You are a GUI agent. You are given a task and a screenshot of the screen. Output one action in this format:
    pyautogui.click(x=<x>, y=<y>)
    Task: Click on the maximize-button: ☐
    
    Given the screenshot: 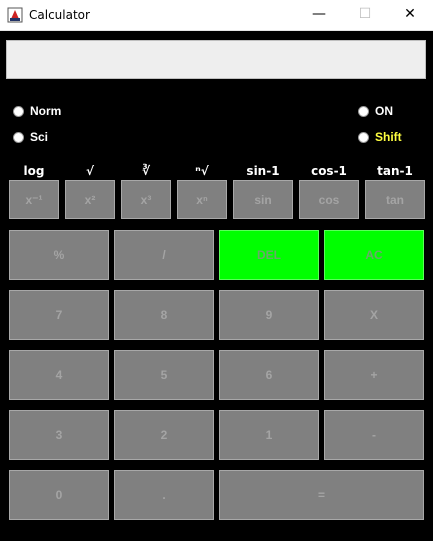 What is the action you would take?
    pyautogui.click(x=365, y=15)
    